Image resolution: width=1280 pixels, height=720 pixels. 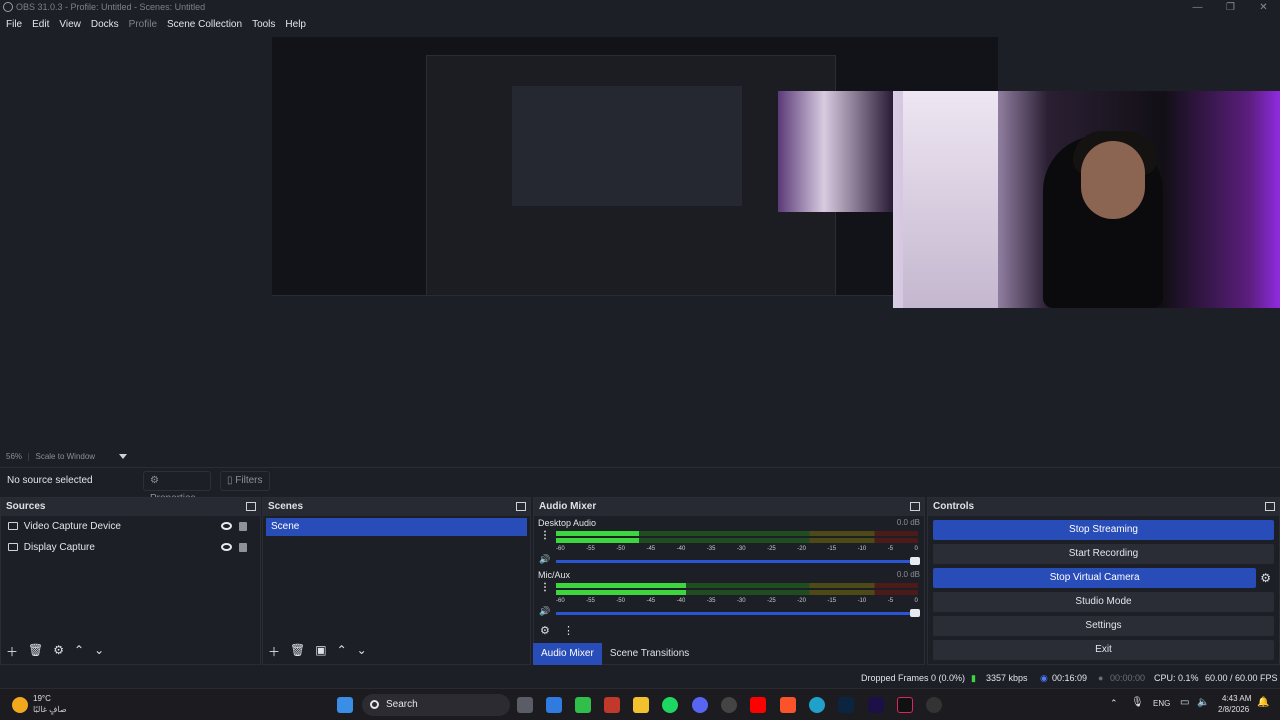 I want to click on properties-button: ⚙ Properties, so click(x=177, y=487).